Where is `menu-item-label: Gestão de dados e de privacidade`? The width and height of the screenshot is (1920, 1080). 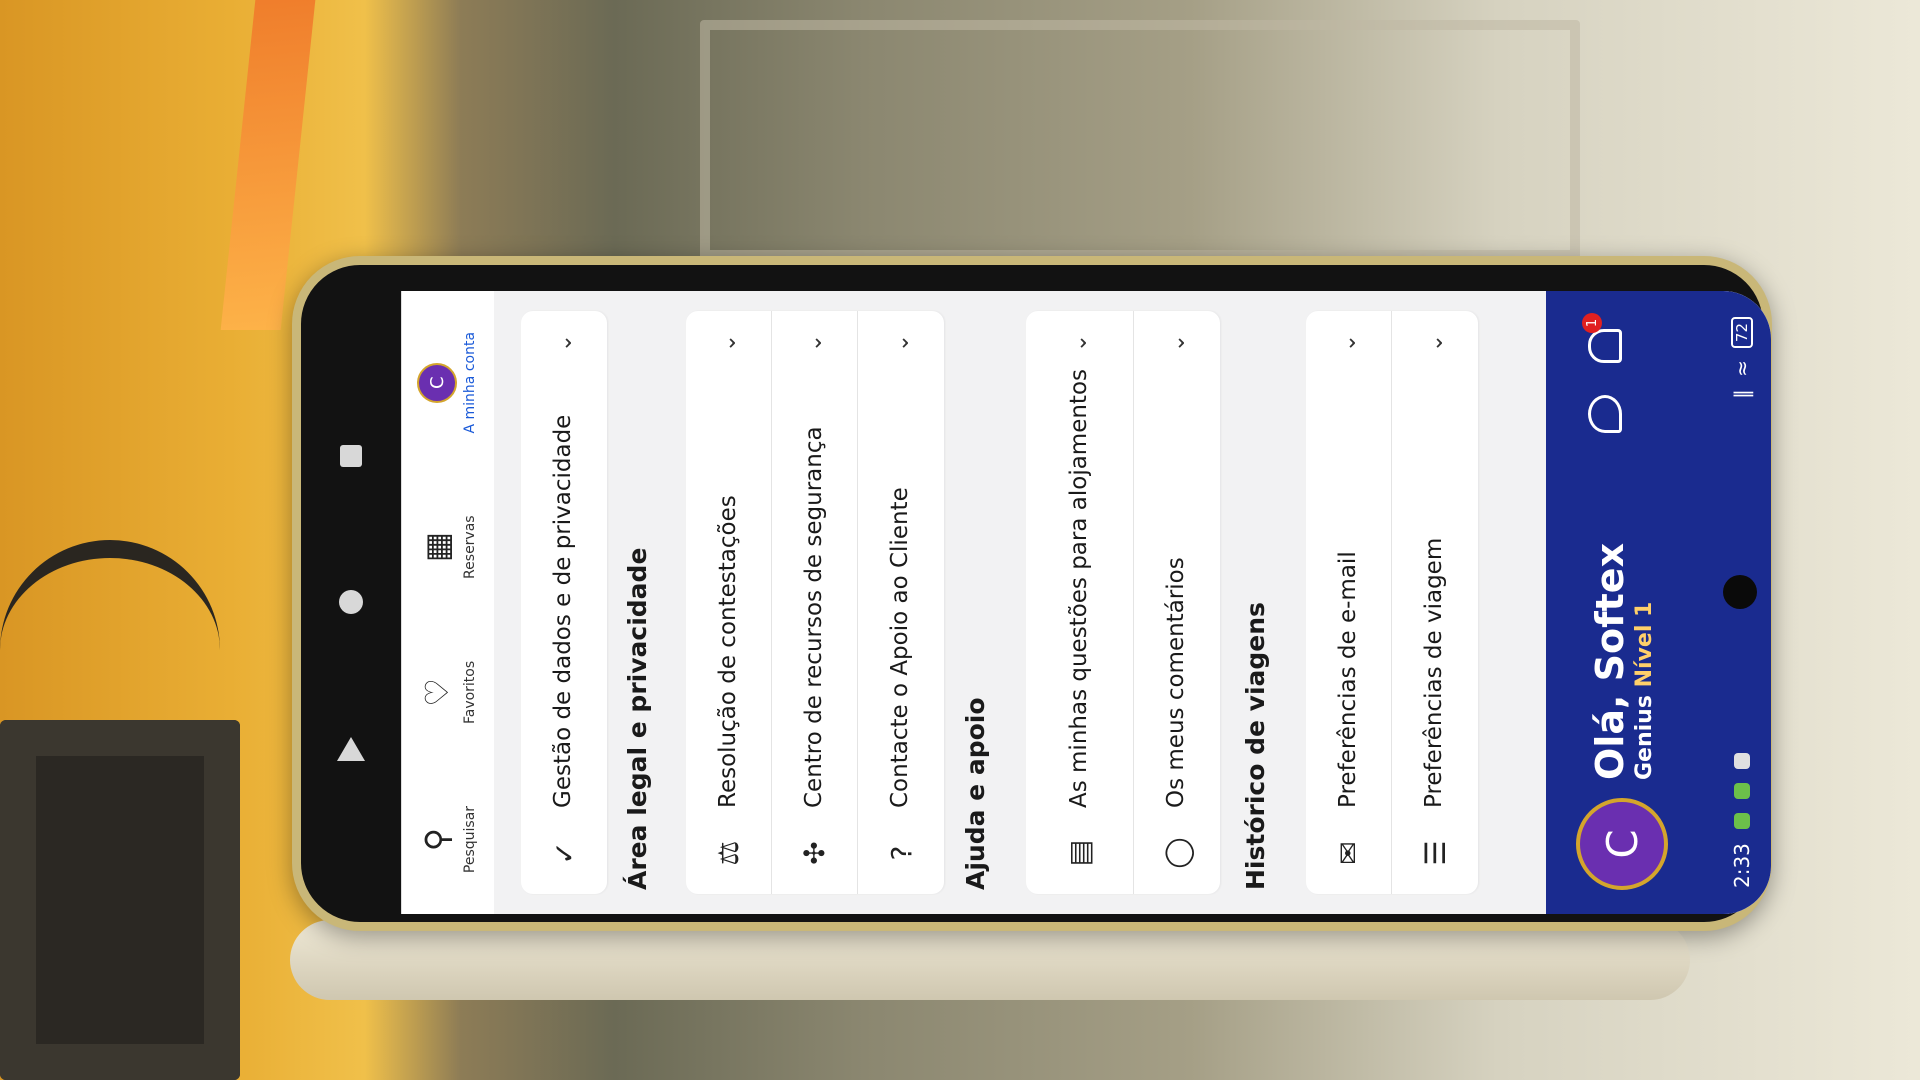
menu-item-label: Gestão de dados e de privacidade is located at coordinates (563, 611).